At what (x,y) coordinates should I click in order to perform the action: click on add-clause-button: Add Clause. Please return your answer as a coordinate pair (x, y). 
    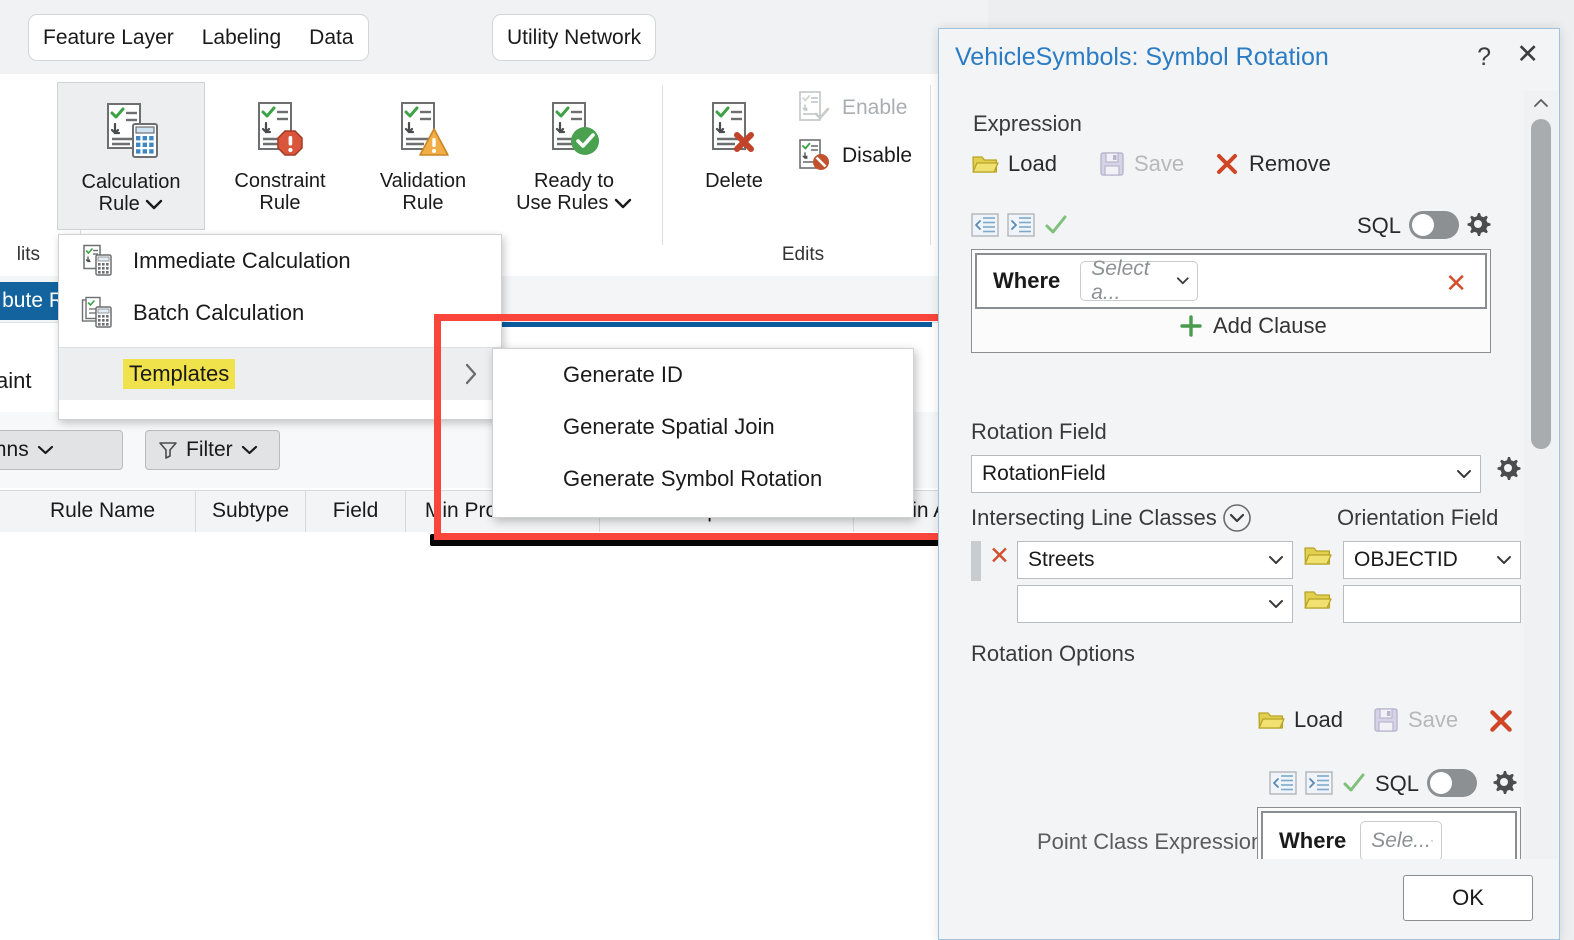
    Looking at the image, I should click on (1253, 326).